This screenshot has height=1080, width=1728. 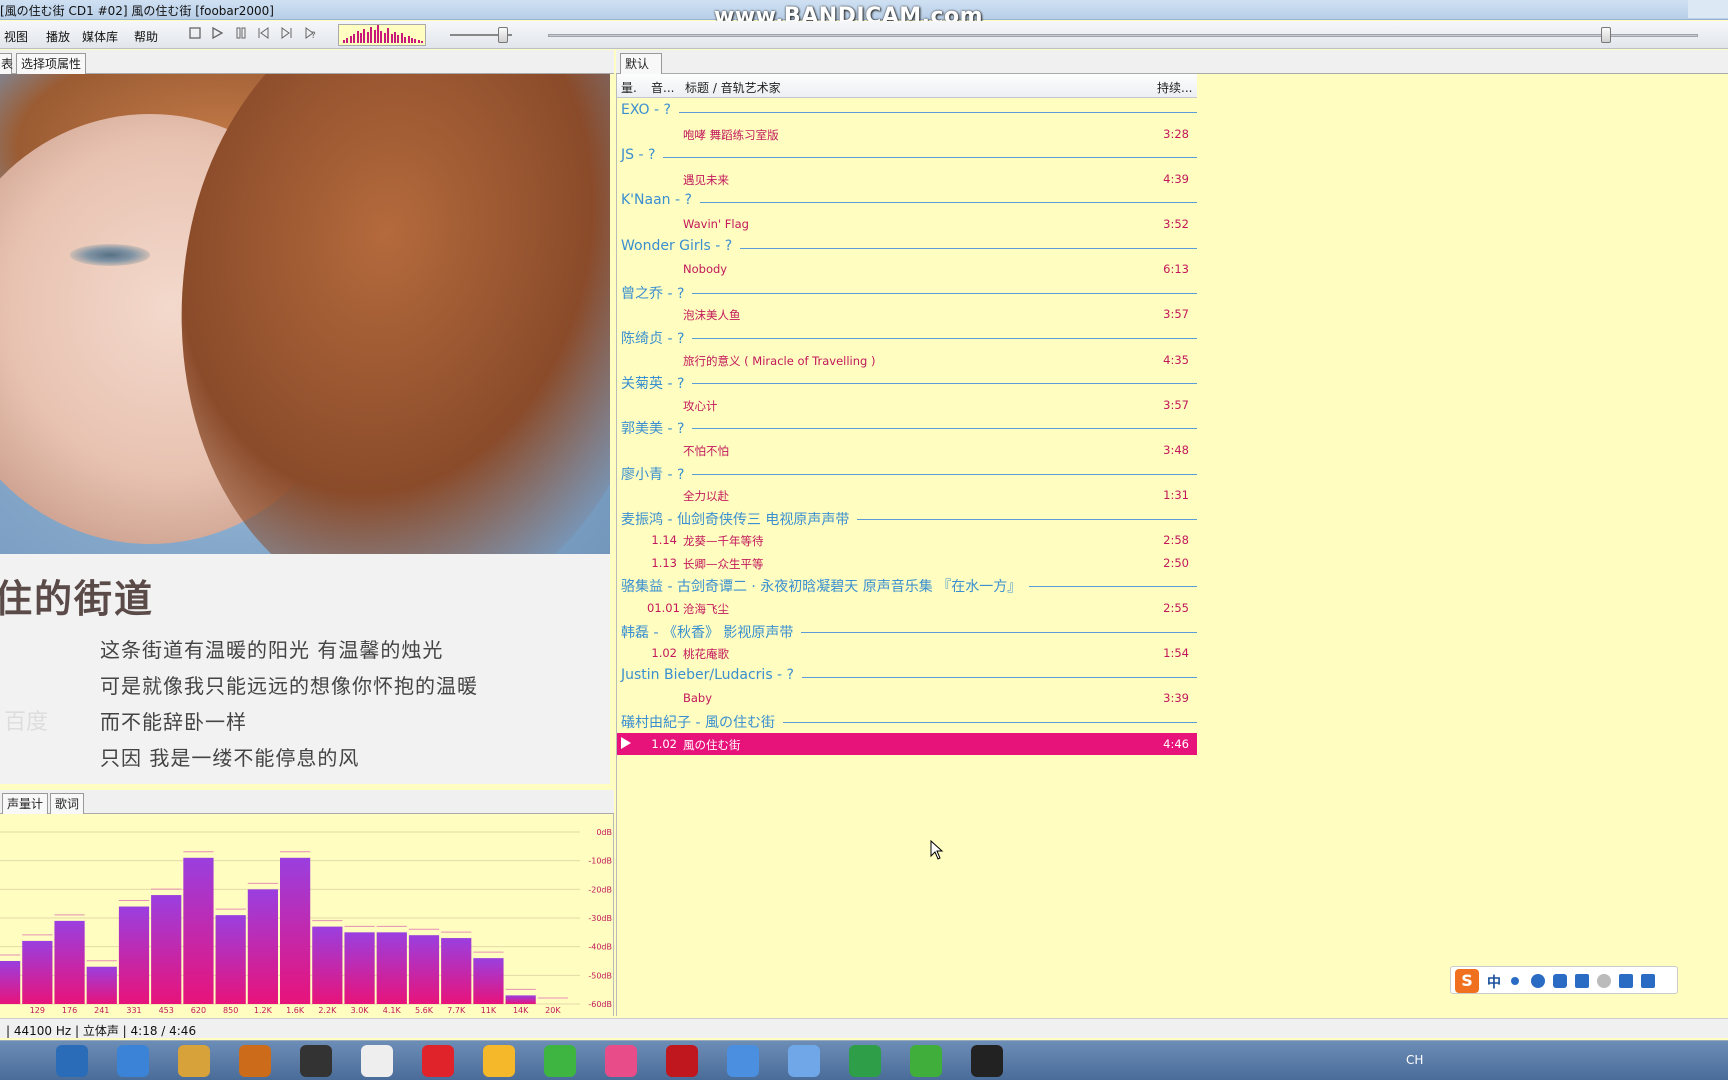 What do you see at coordinates (499, 1061) in the screenshot?
I see `player-icon` at bounding box center [499, 1061].